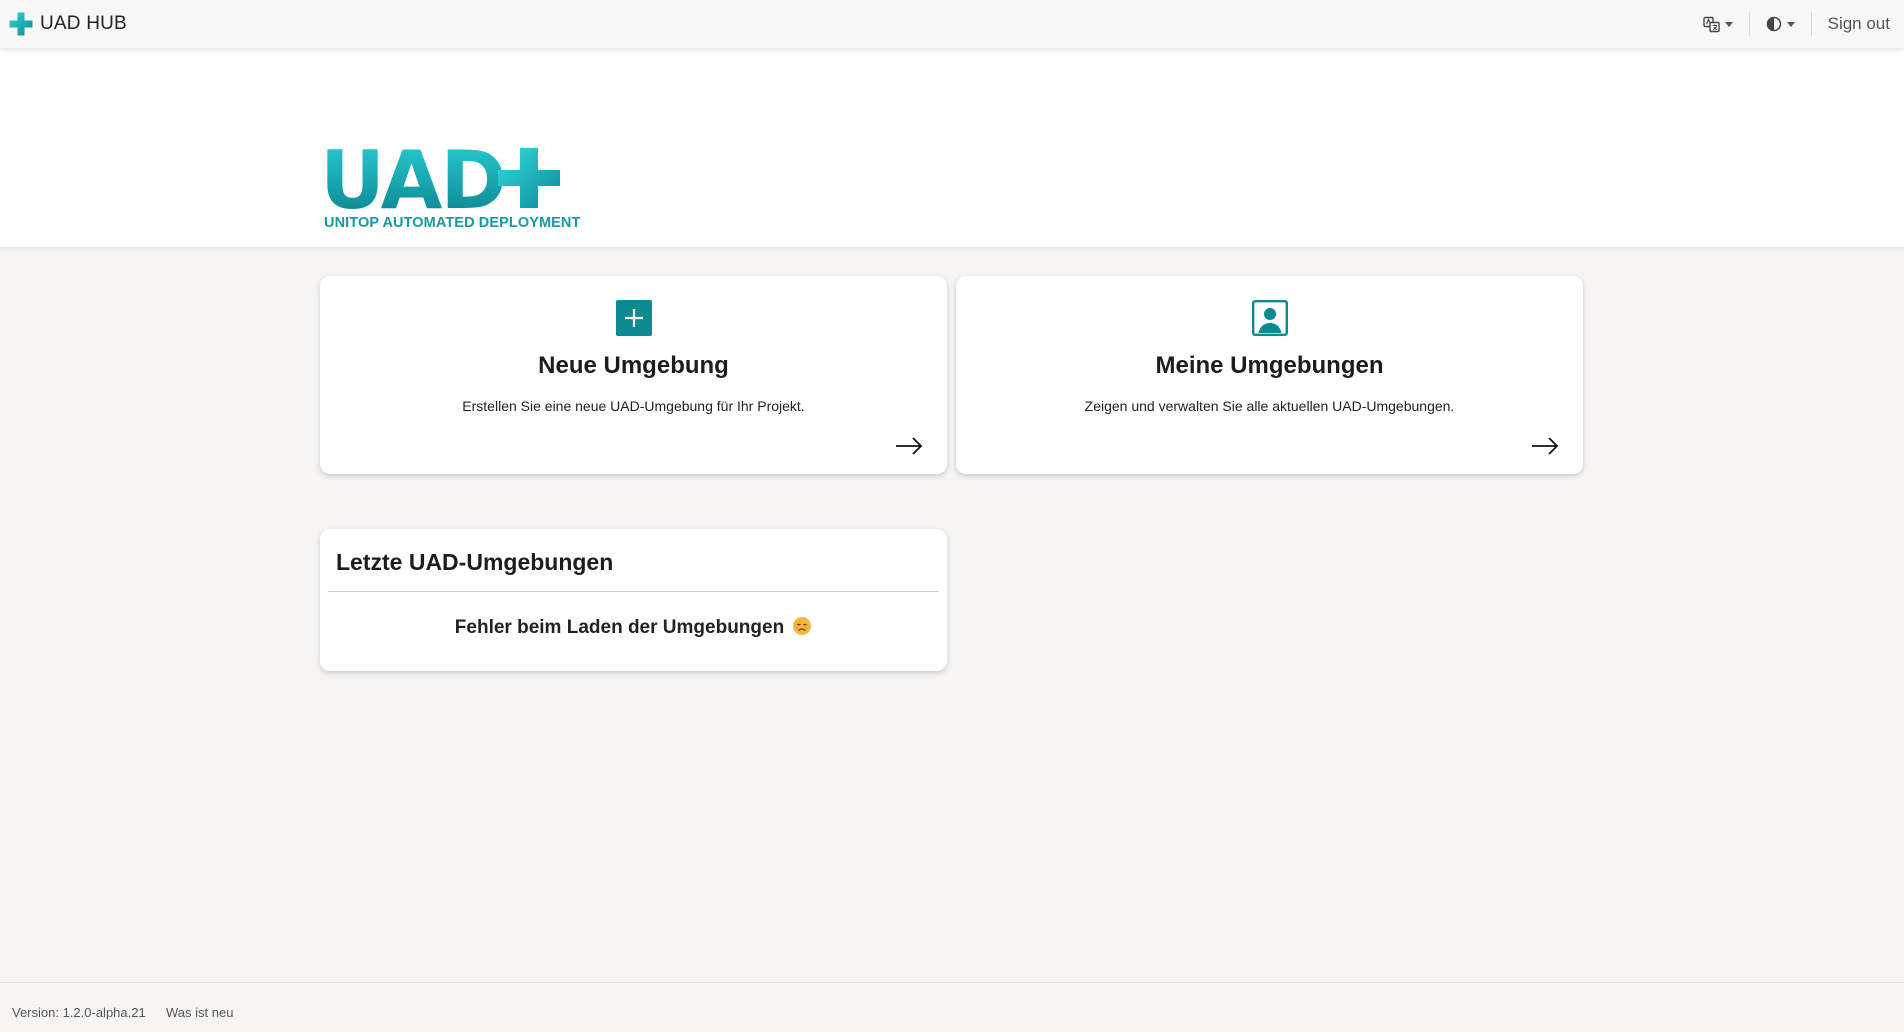 The image size is (1904, 1032). What do you see at coordinates (619, 627) in the screenshot?
I see `error-message: Fehler beim Laden der Umgebungen` at bounding box center [619, 627].